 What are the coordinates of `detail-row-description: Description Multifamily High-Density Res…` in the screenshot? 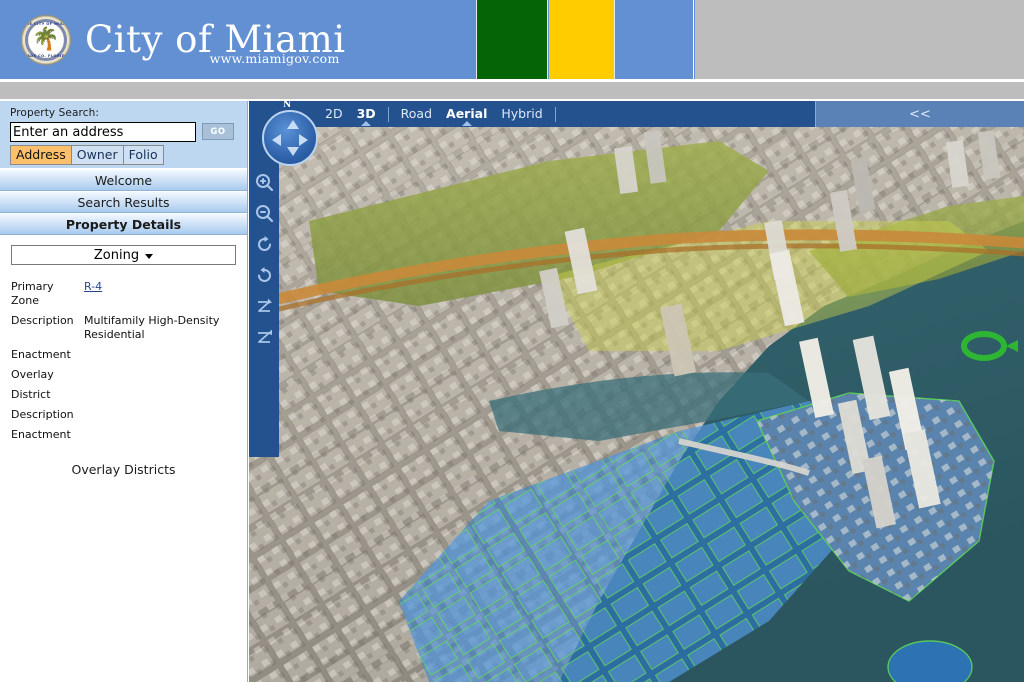 It's located at (129, 328).